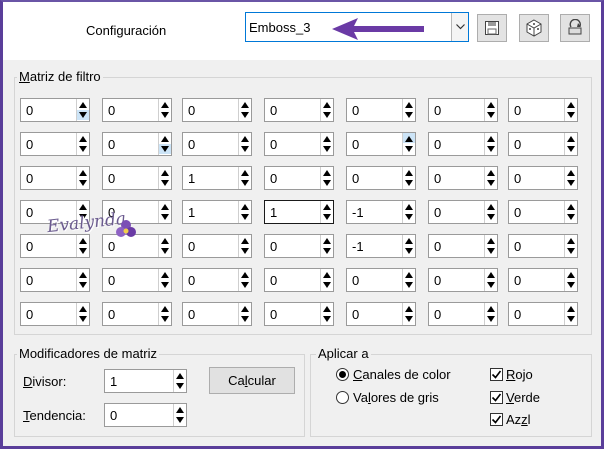 The width and height of the screenshot is (604, 449). What do you see at coordinates (534, 28) in the screenshot?
I see `random-preset-button` at bounding box center [534, 28].